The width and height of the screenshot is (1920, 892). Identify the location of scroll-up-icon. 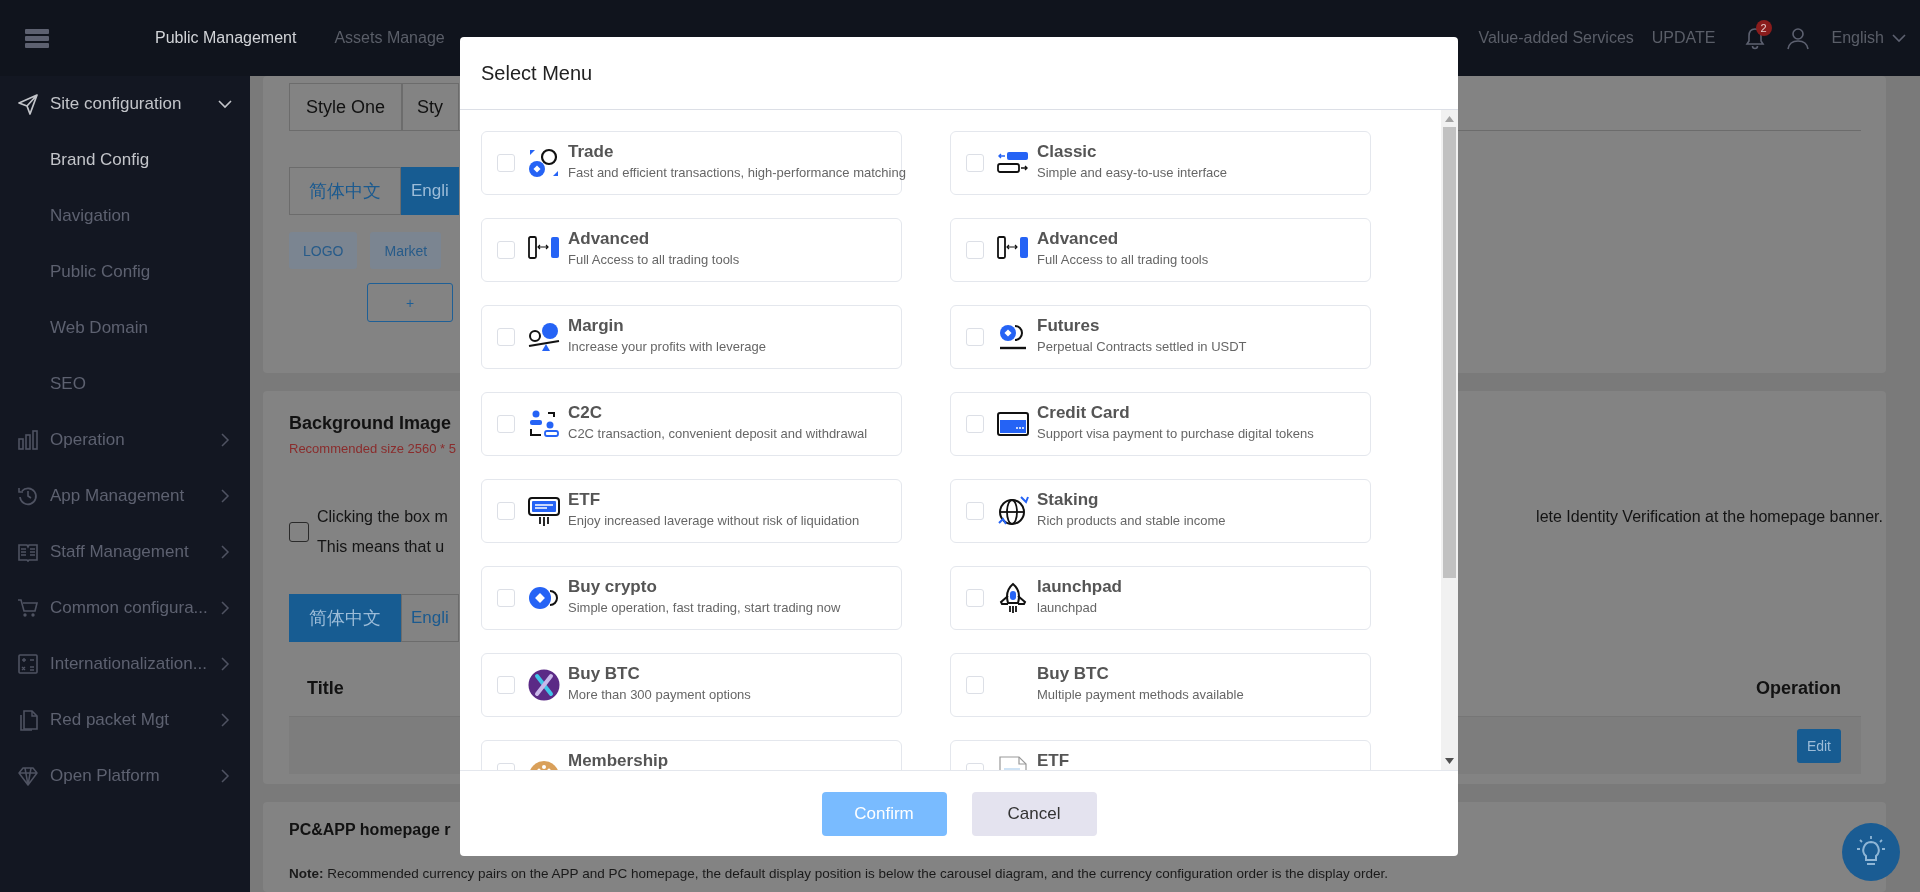
(1449, 119).